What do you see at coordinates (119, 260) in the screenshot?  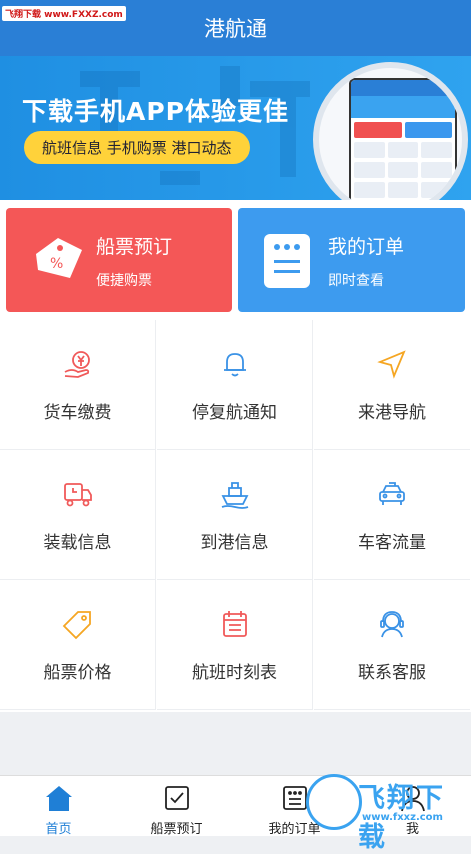 I see `ticket-booking-card: % 船票预订 便捷购票` at bounding box center [119, 260].